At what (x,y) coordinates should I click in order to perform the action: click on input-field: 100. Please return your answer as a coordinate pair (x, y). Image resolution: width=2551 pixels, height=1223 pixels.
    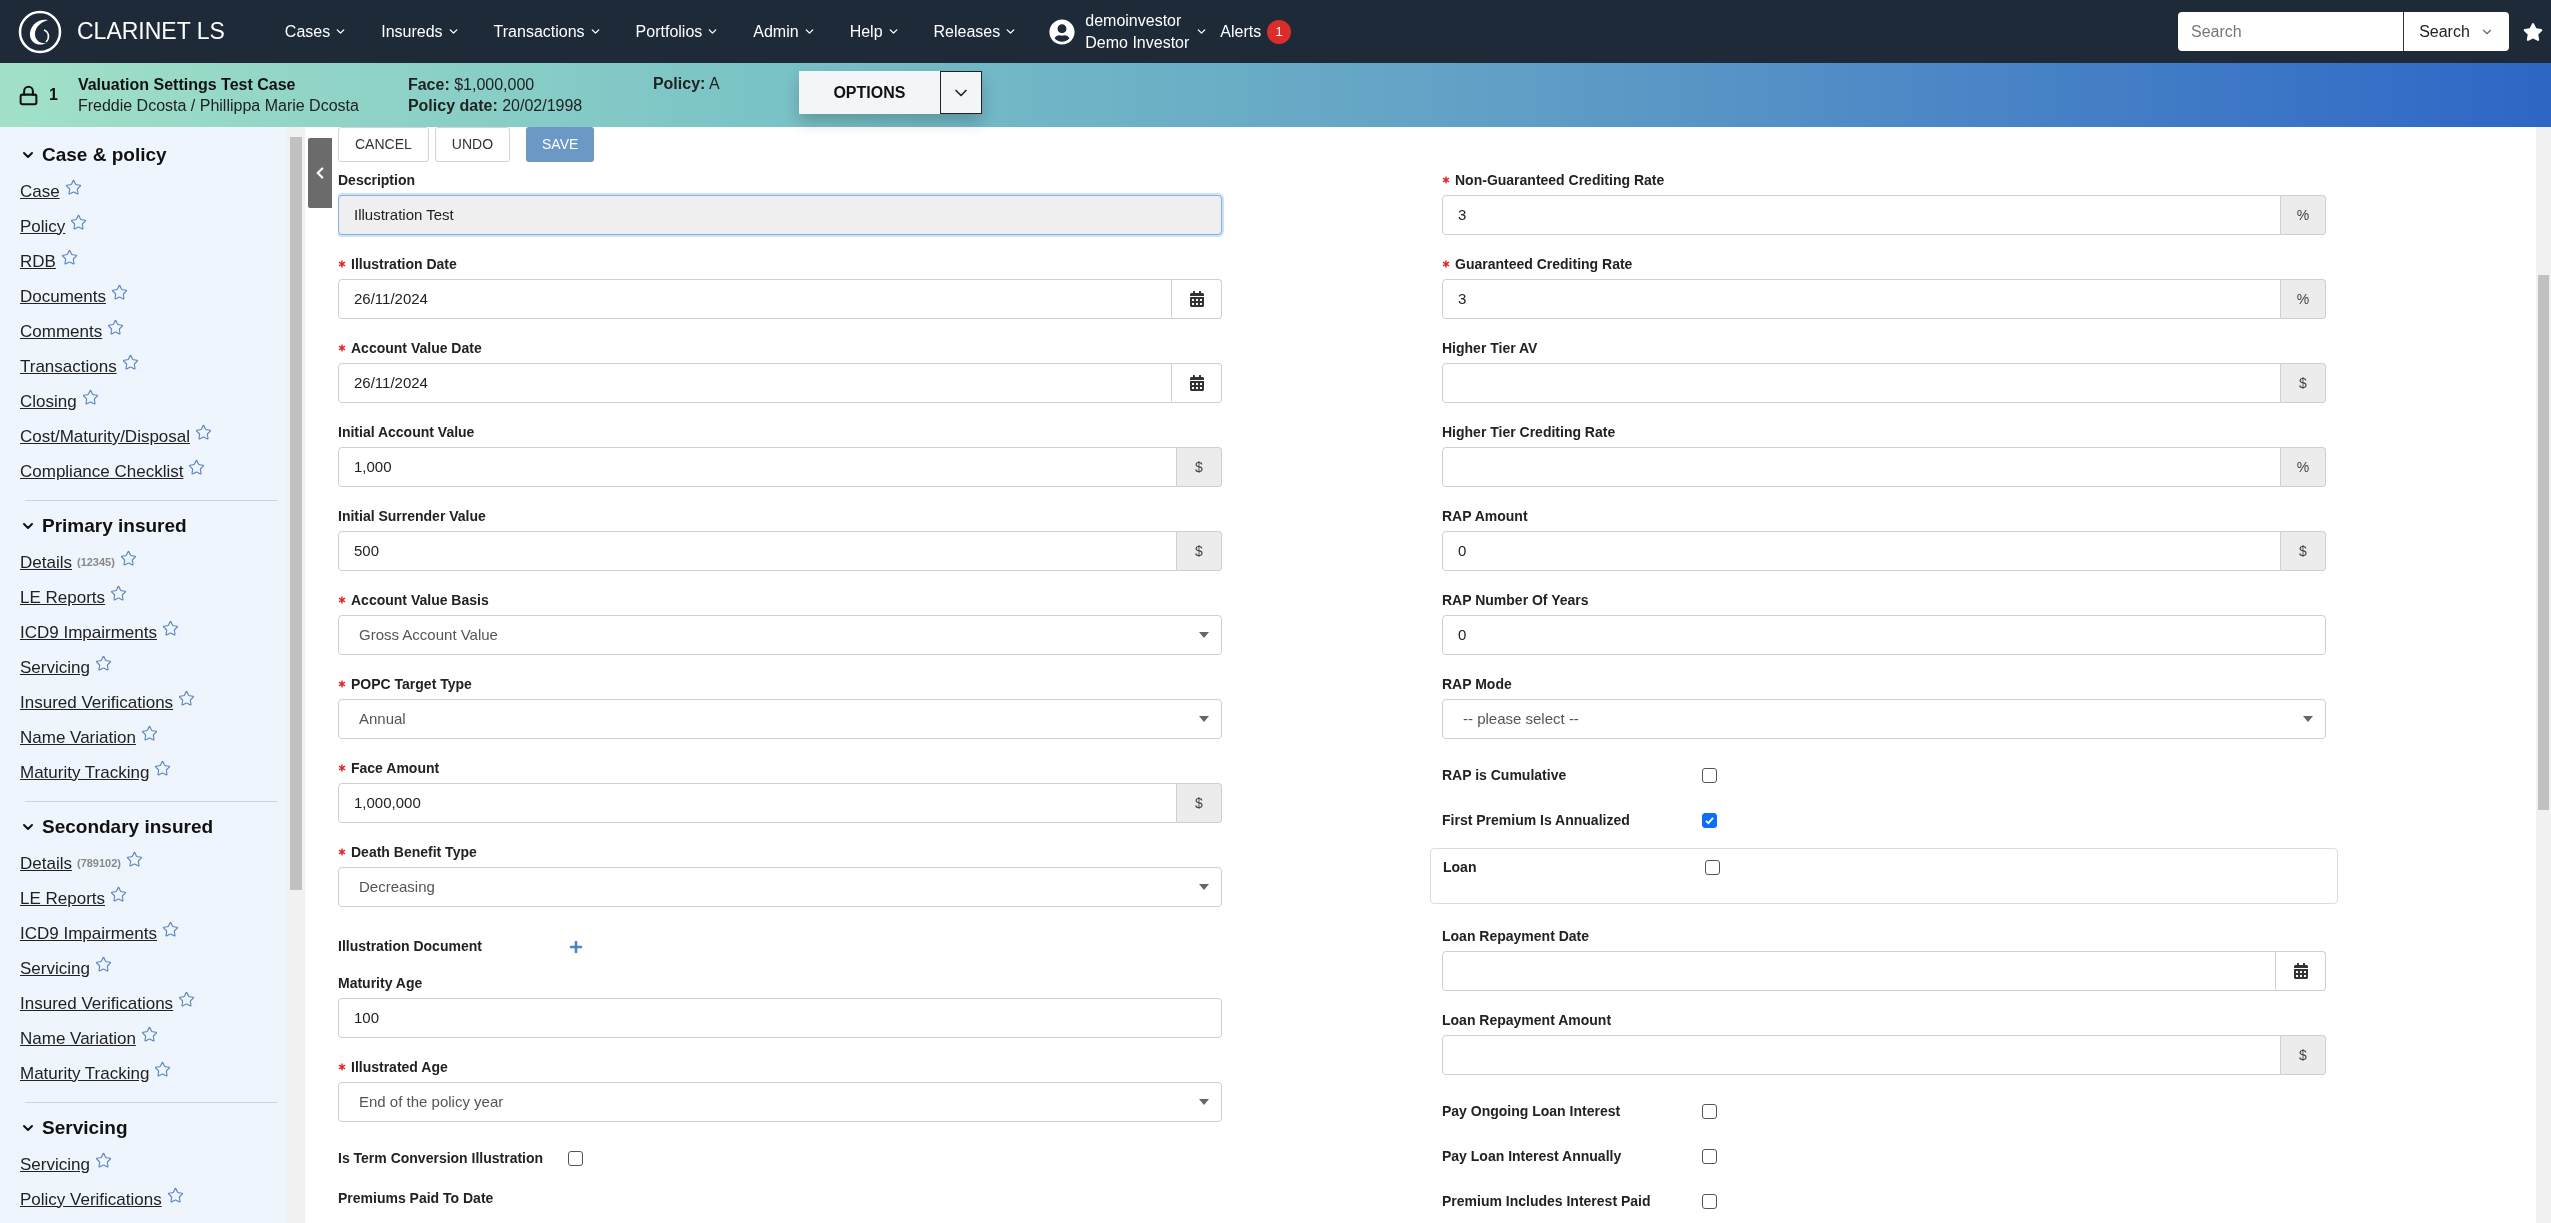
    Looking at the image, I should click on (780, 1018).